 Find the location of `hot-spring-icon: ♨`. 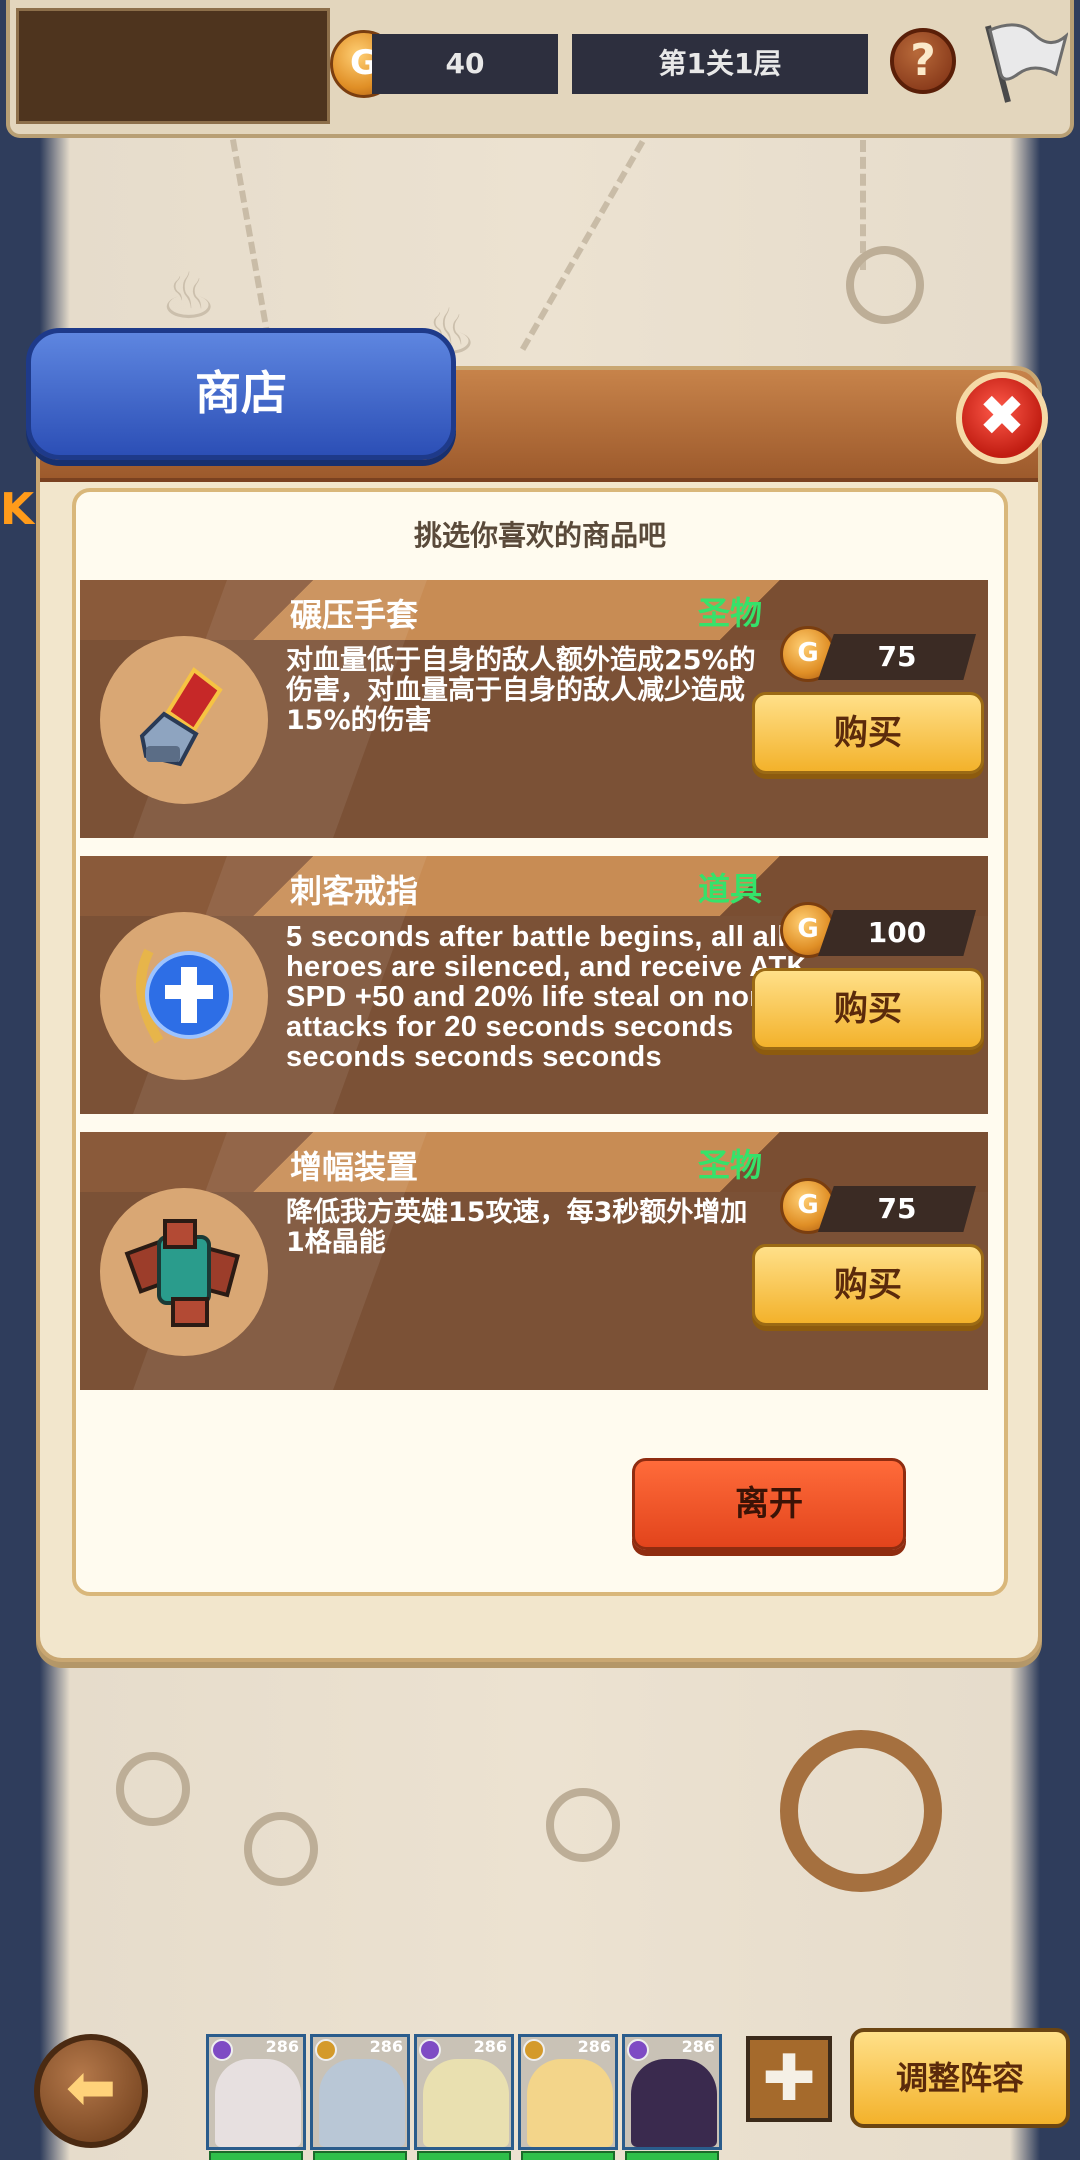

hot-spring-icon: ♨ is located at coordinates (189, 297).